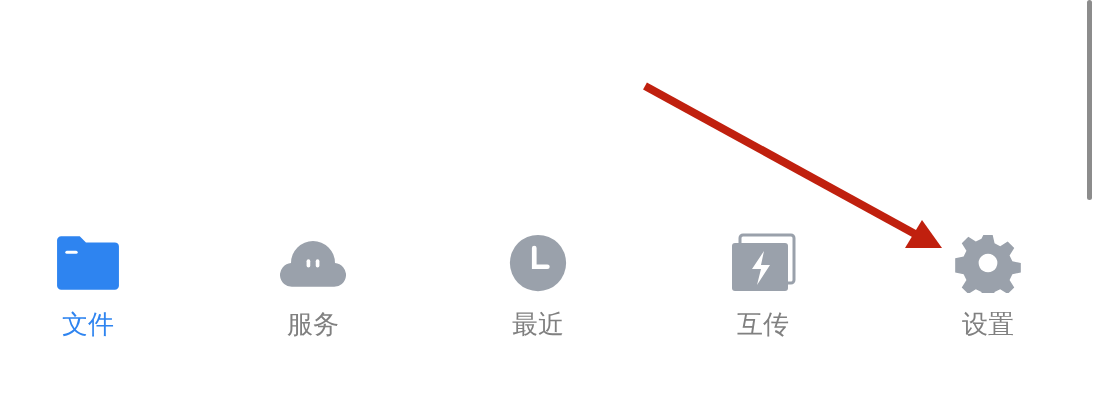  I want to click on tab: 文件, so click(100, 287).